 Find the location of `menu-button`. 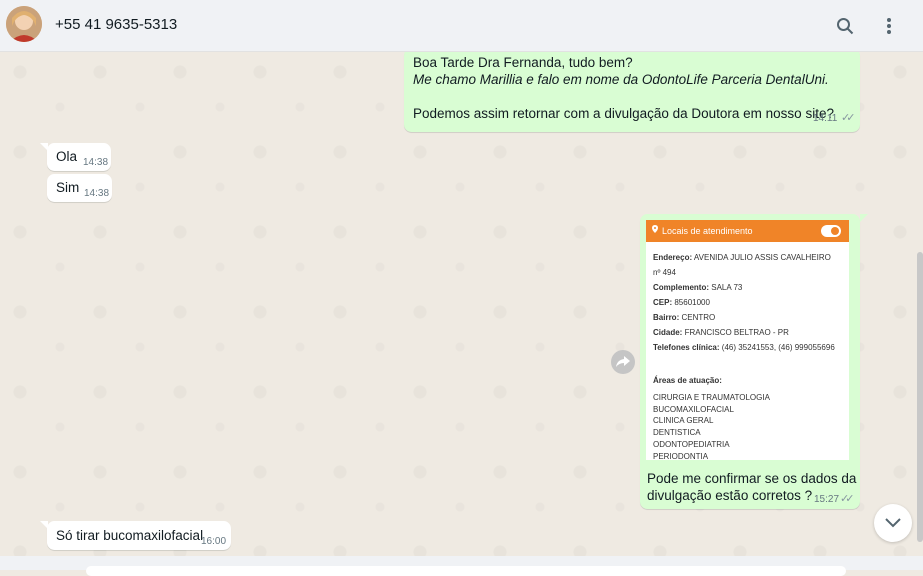

menu-button is located at coordinates (889, 26).